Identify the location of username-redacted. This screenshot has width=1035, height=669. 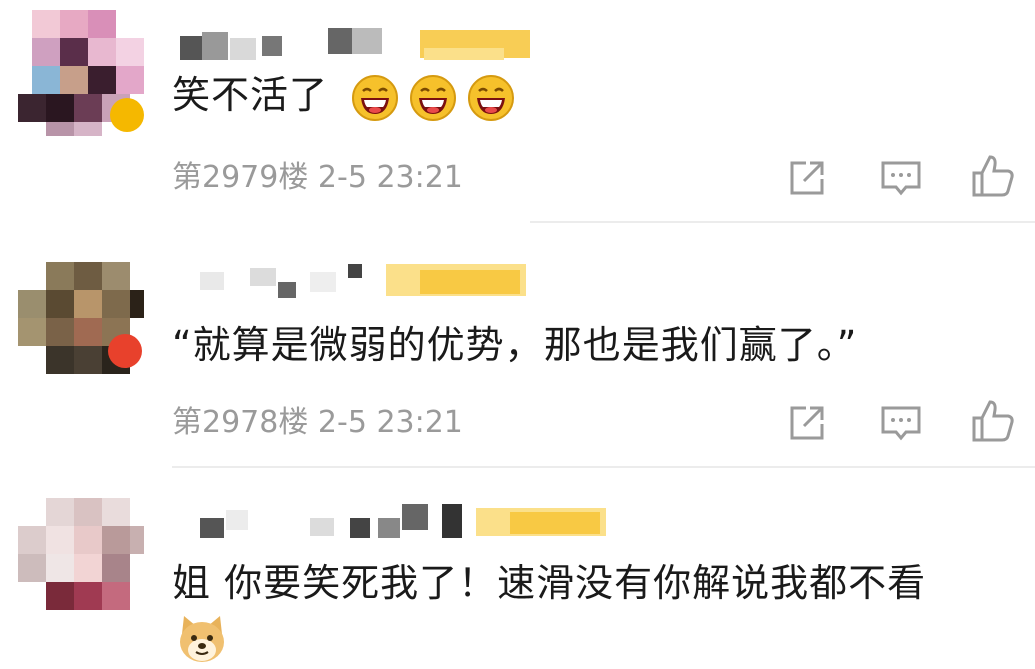
(395, 521).